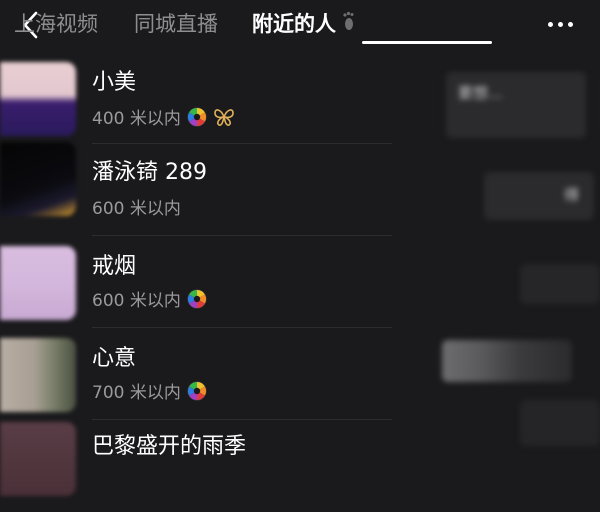 This screenshot has height=512, width=600. What do you see at coordinates (169, 444) in the screenshot?
I see `user-name: 巴黎盛开的雨季` at bounding box center [169, 444].